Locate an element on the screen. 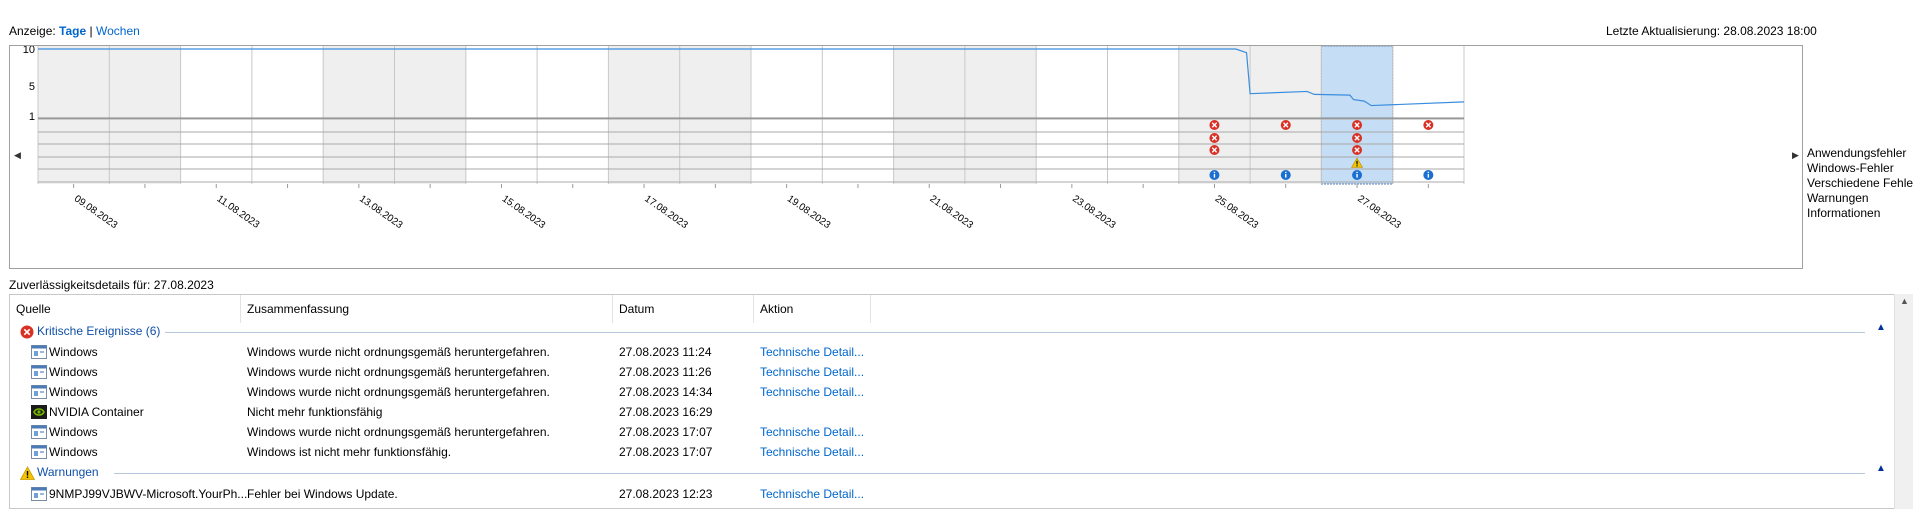 Image resolution: width=1913 pixels, height=509 pixels. last-update-text: Letzte Aktualisierung: 28.08.2023 18:00 is located at coordinates (1711, 31).